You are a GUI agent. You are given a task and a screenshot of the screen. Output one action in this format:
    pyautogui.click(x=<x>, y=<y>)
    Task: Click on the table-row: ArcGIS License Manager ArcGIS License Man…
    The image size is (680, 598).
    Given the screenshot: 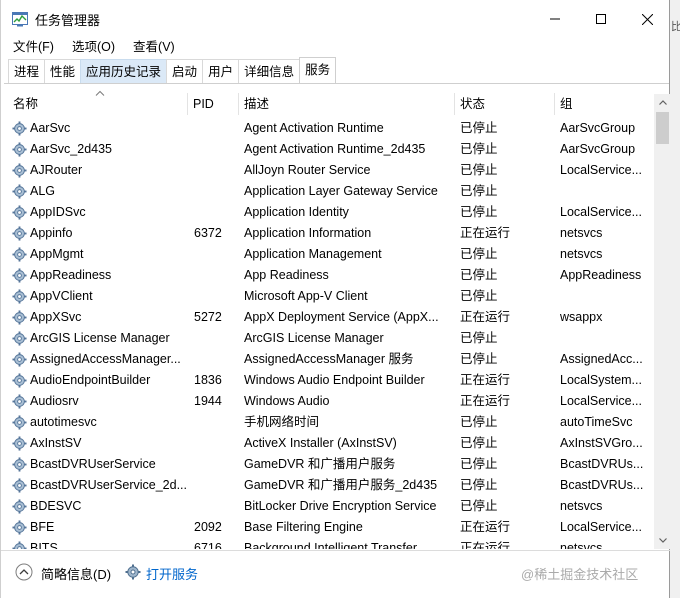 What is the action you would take?
    pyautogui.click(x=331, y=338)
    